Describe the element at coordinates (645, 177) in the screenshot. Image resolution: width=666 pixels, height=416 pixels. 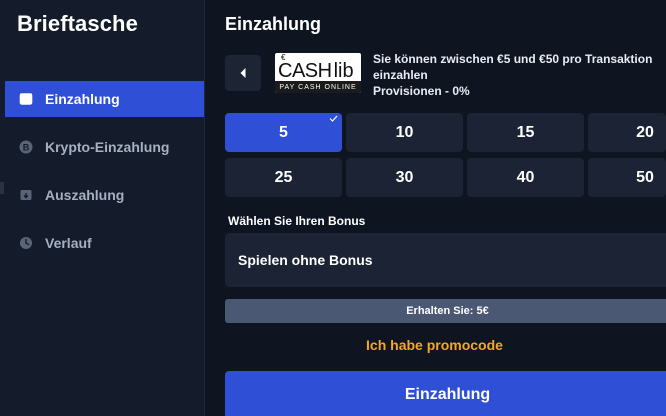
I see `amount-label: 50` at that location.